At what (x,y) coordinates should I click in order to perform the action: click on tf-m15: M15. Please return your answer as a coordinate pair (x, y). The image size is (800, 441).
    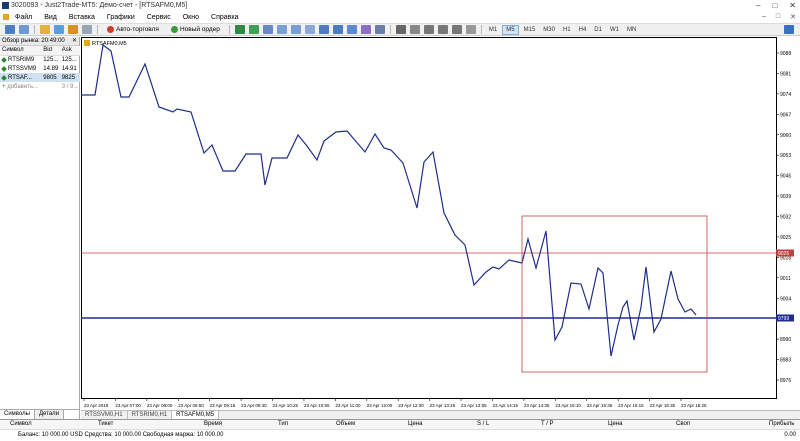
    Looking at the image, I should click on (530, 30).